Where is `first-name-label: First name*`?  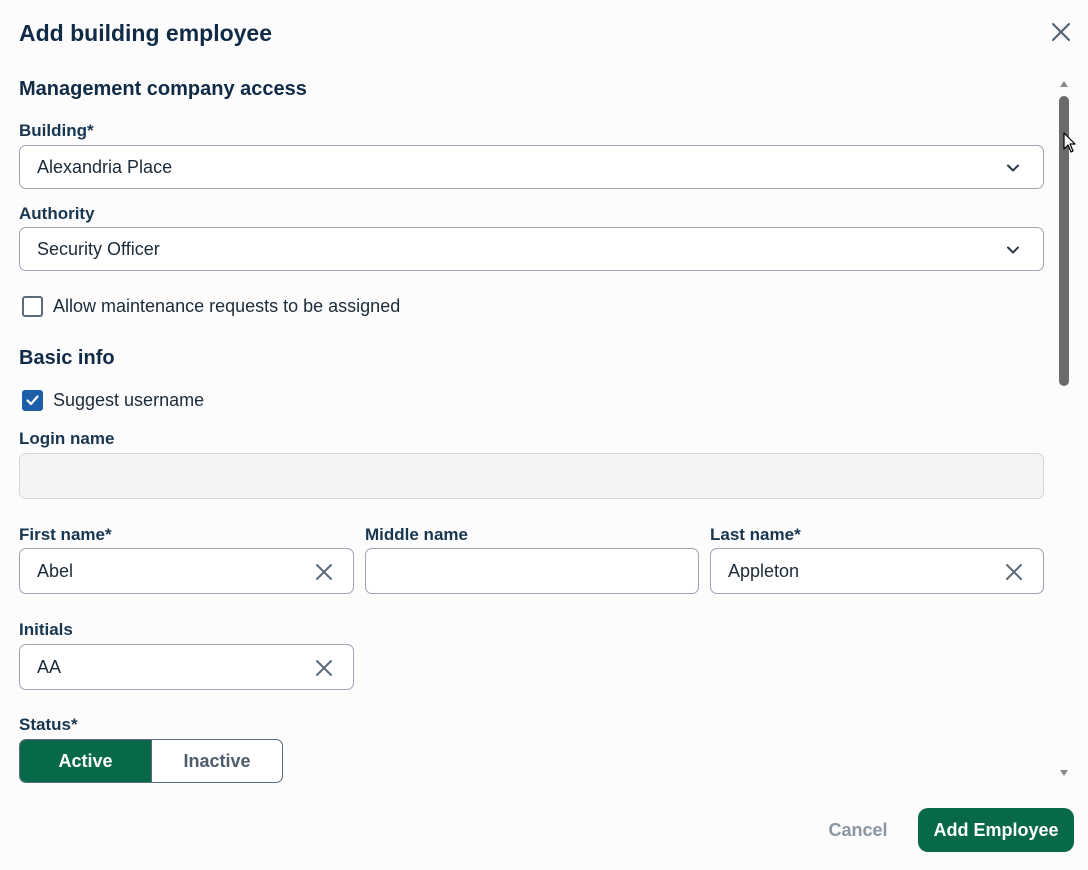
first-name-label: First name* is located at coordinates (65, 534).